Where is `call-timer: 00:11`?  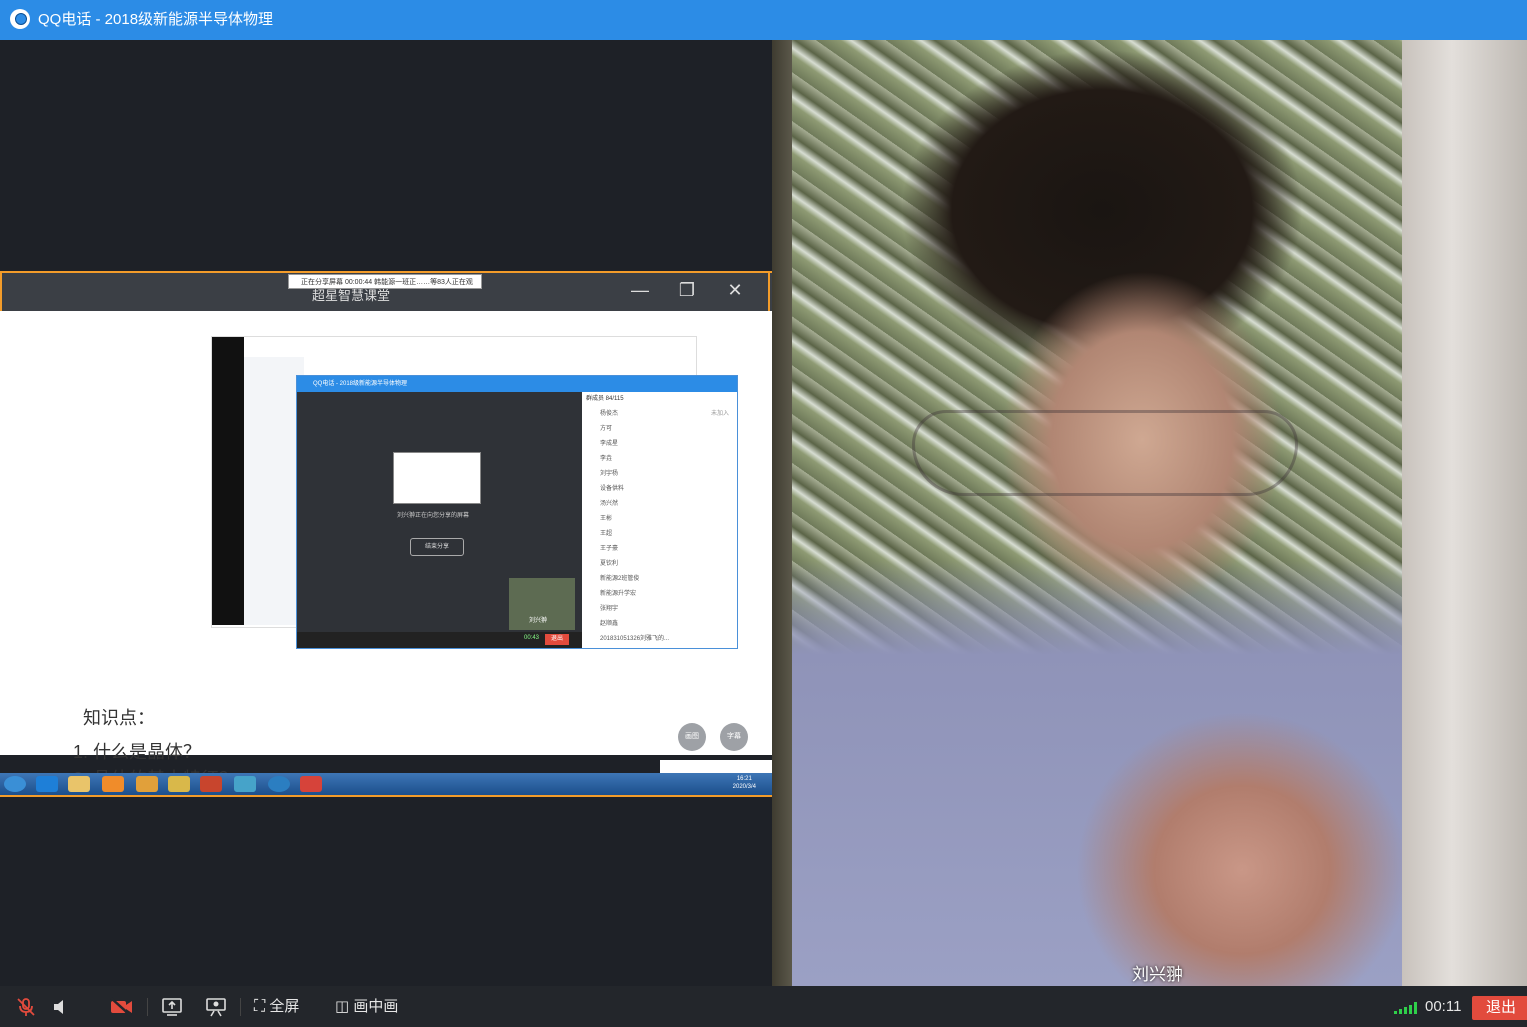
call-timer: 00:11 is located at coordinates (1443, 1006).